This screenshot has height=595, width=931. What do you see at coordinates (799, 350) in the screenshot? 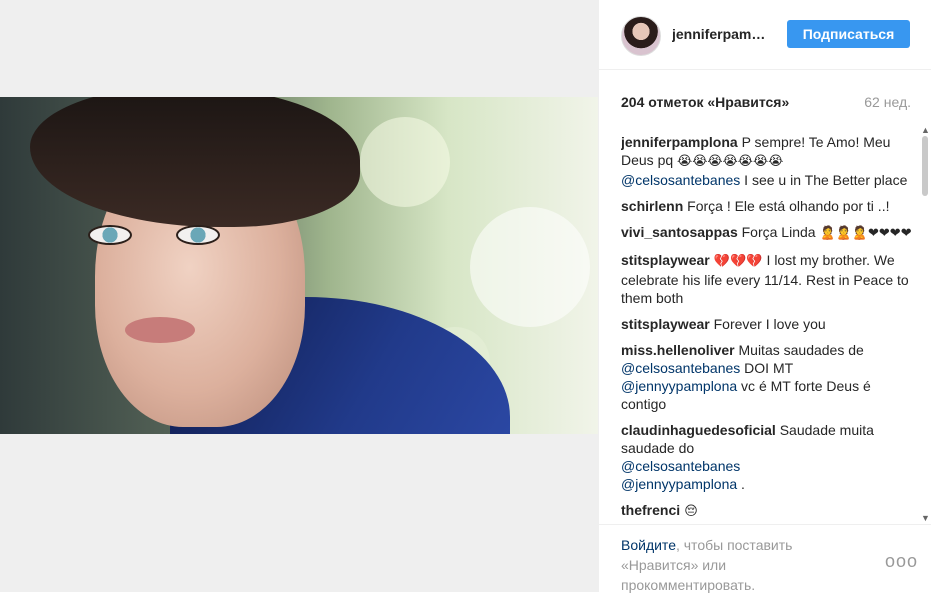
I see `comment-text: Muitas saudades de` at bounding box center [799, 350].